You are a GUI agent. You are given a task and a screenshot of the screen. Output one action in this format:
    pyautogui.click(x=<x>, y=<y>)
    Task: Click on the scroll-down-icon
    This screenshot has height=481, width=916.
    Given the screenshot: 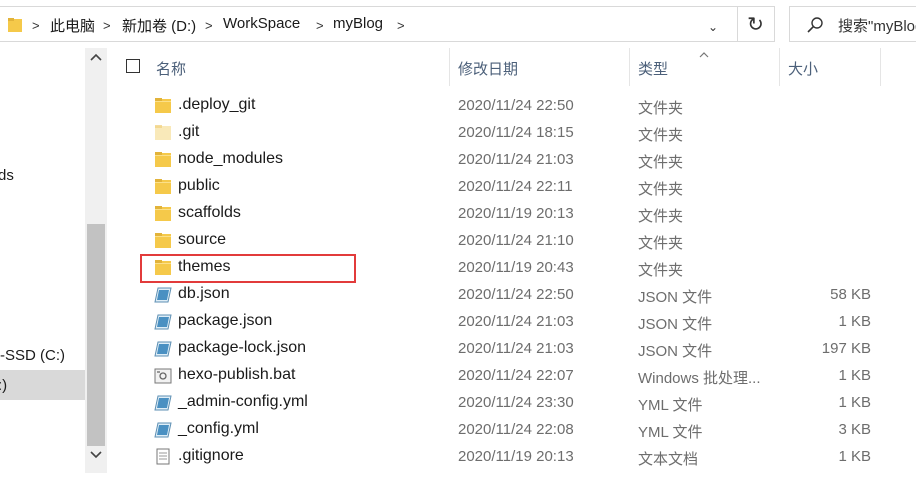 What is the action you would take?
    pyautogui.click(x=96, y=459)
    